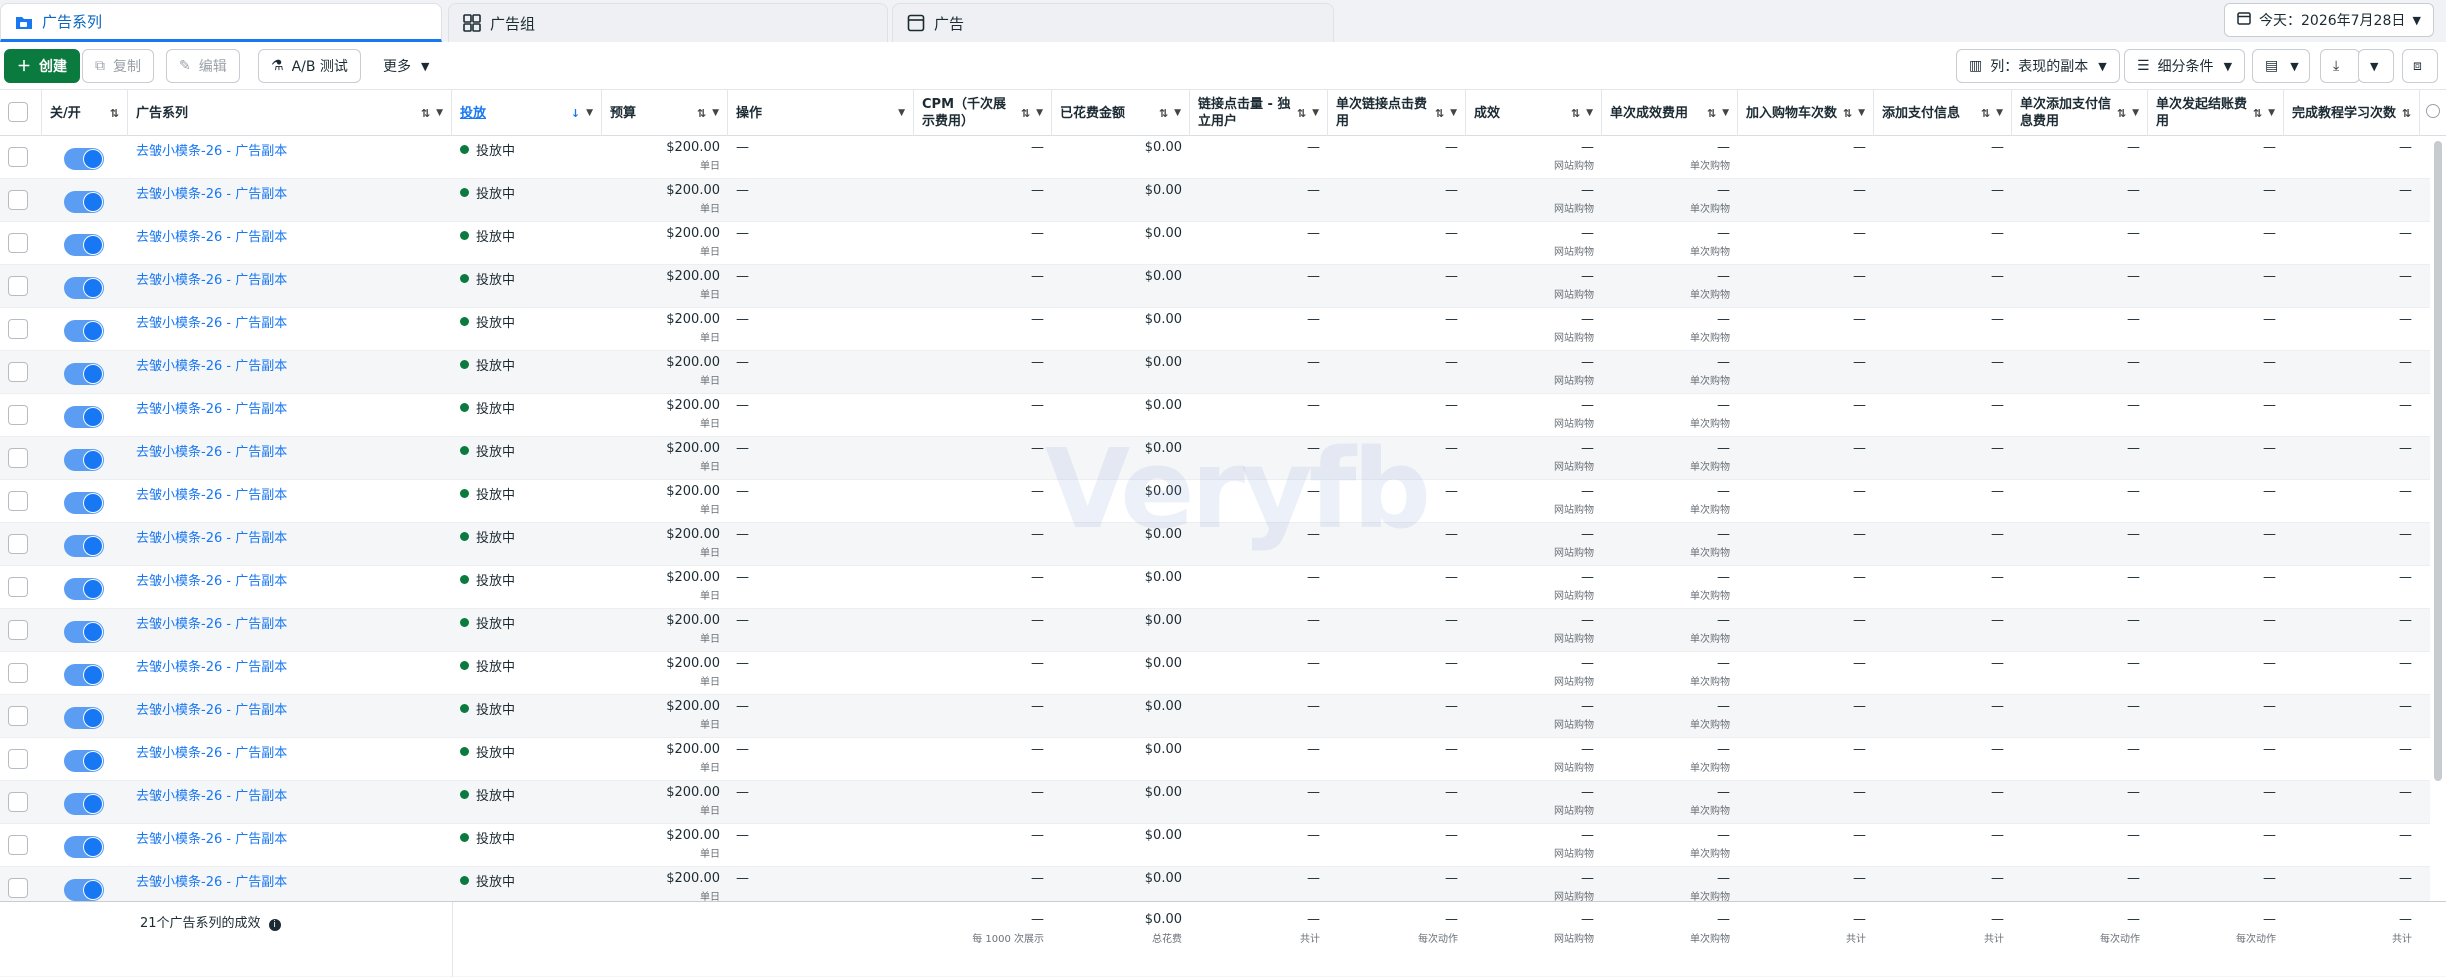 The height and width of the screenshot is (977, 2446). What do you see at coordinates (406, 66) in the screenshot?
I see `more-button: 更多 ▼` at bounding box center [406, 66].